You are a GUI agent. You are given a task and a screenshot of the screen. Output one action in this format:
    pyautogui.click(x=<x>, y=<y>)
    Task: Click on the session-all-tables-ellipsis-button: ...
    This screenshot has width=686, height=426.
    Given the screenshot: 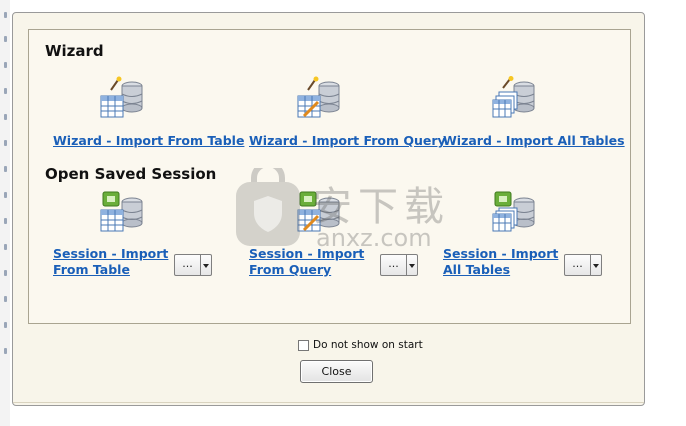 What is the action you would take?
    pyautogui.click(x=577, y=265)
    